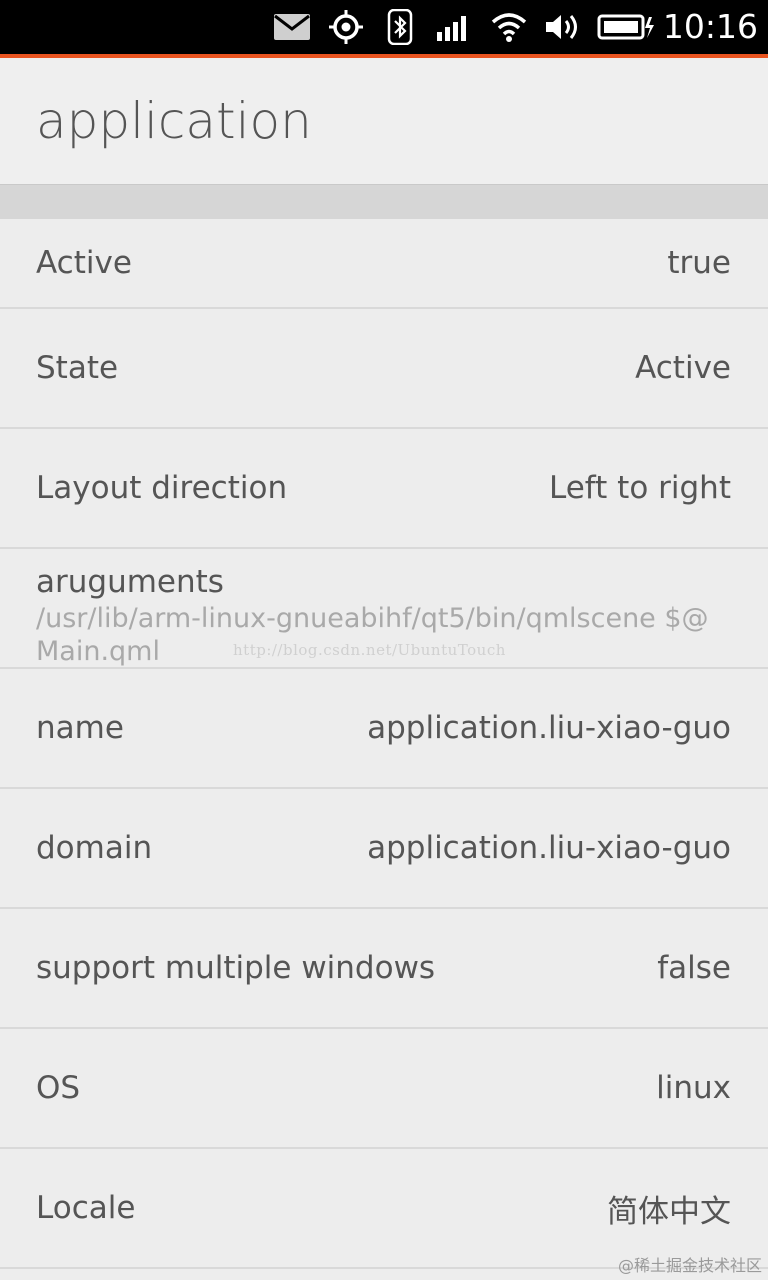 The width and height of the screenshot is (768, 1280). I want to click on bluetooth-icon, so click(400, 27).